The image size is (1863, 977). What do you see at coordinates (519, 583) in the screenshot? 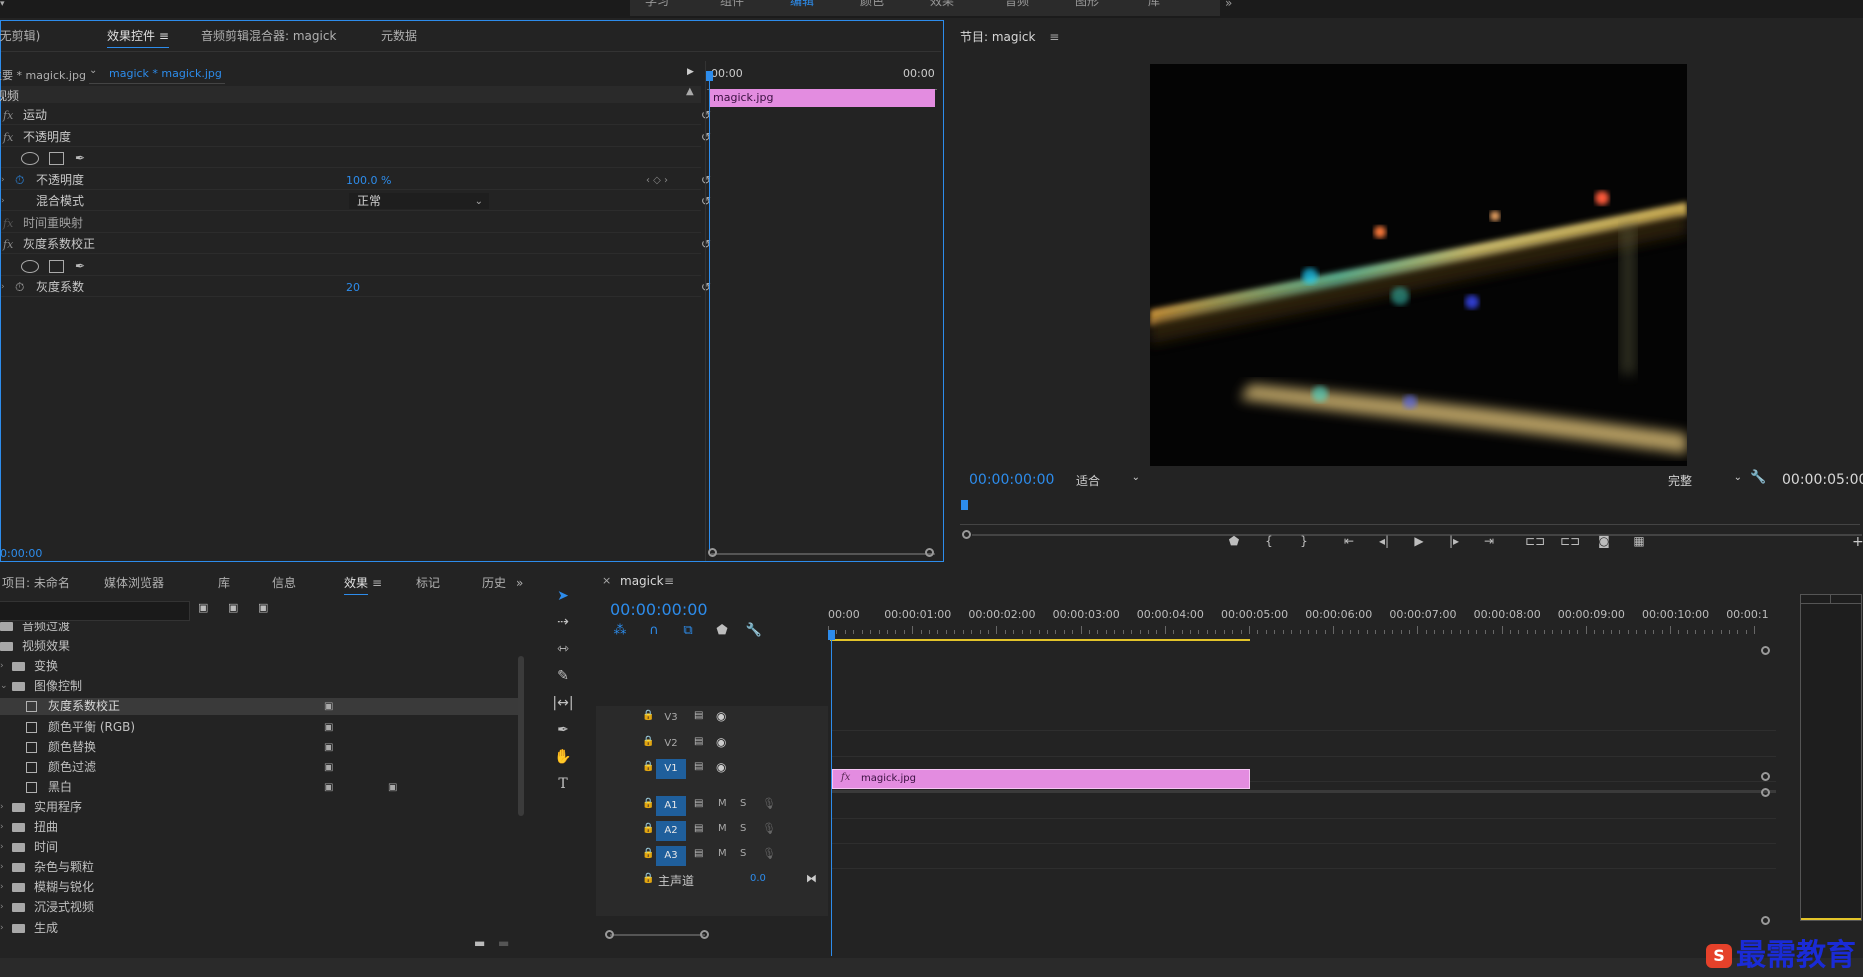
I see `tabs-overflow-icon: »` at bounding box center [519, 583].